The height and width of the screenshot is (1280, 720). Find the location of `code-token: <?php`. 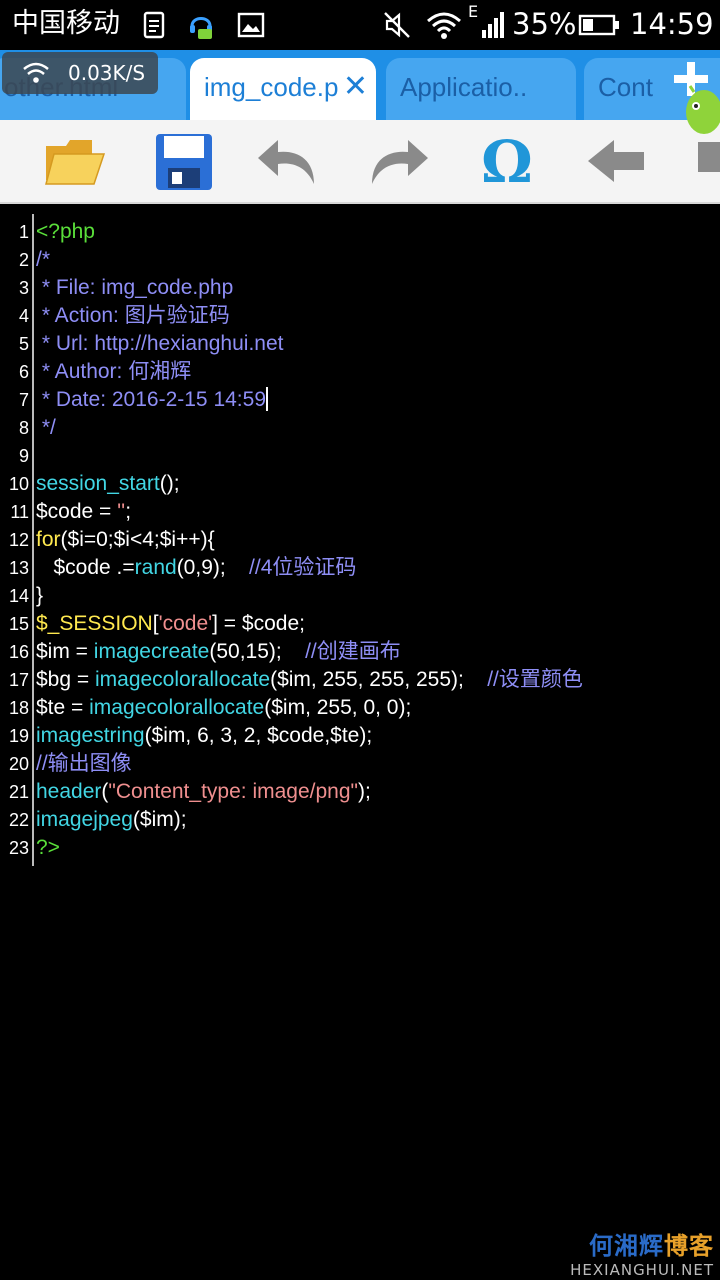

code-token: <?php is located at coordinates (65, 231).